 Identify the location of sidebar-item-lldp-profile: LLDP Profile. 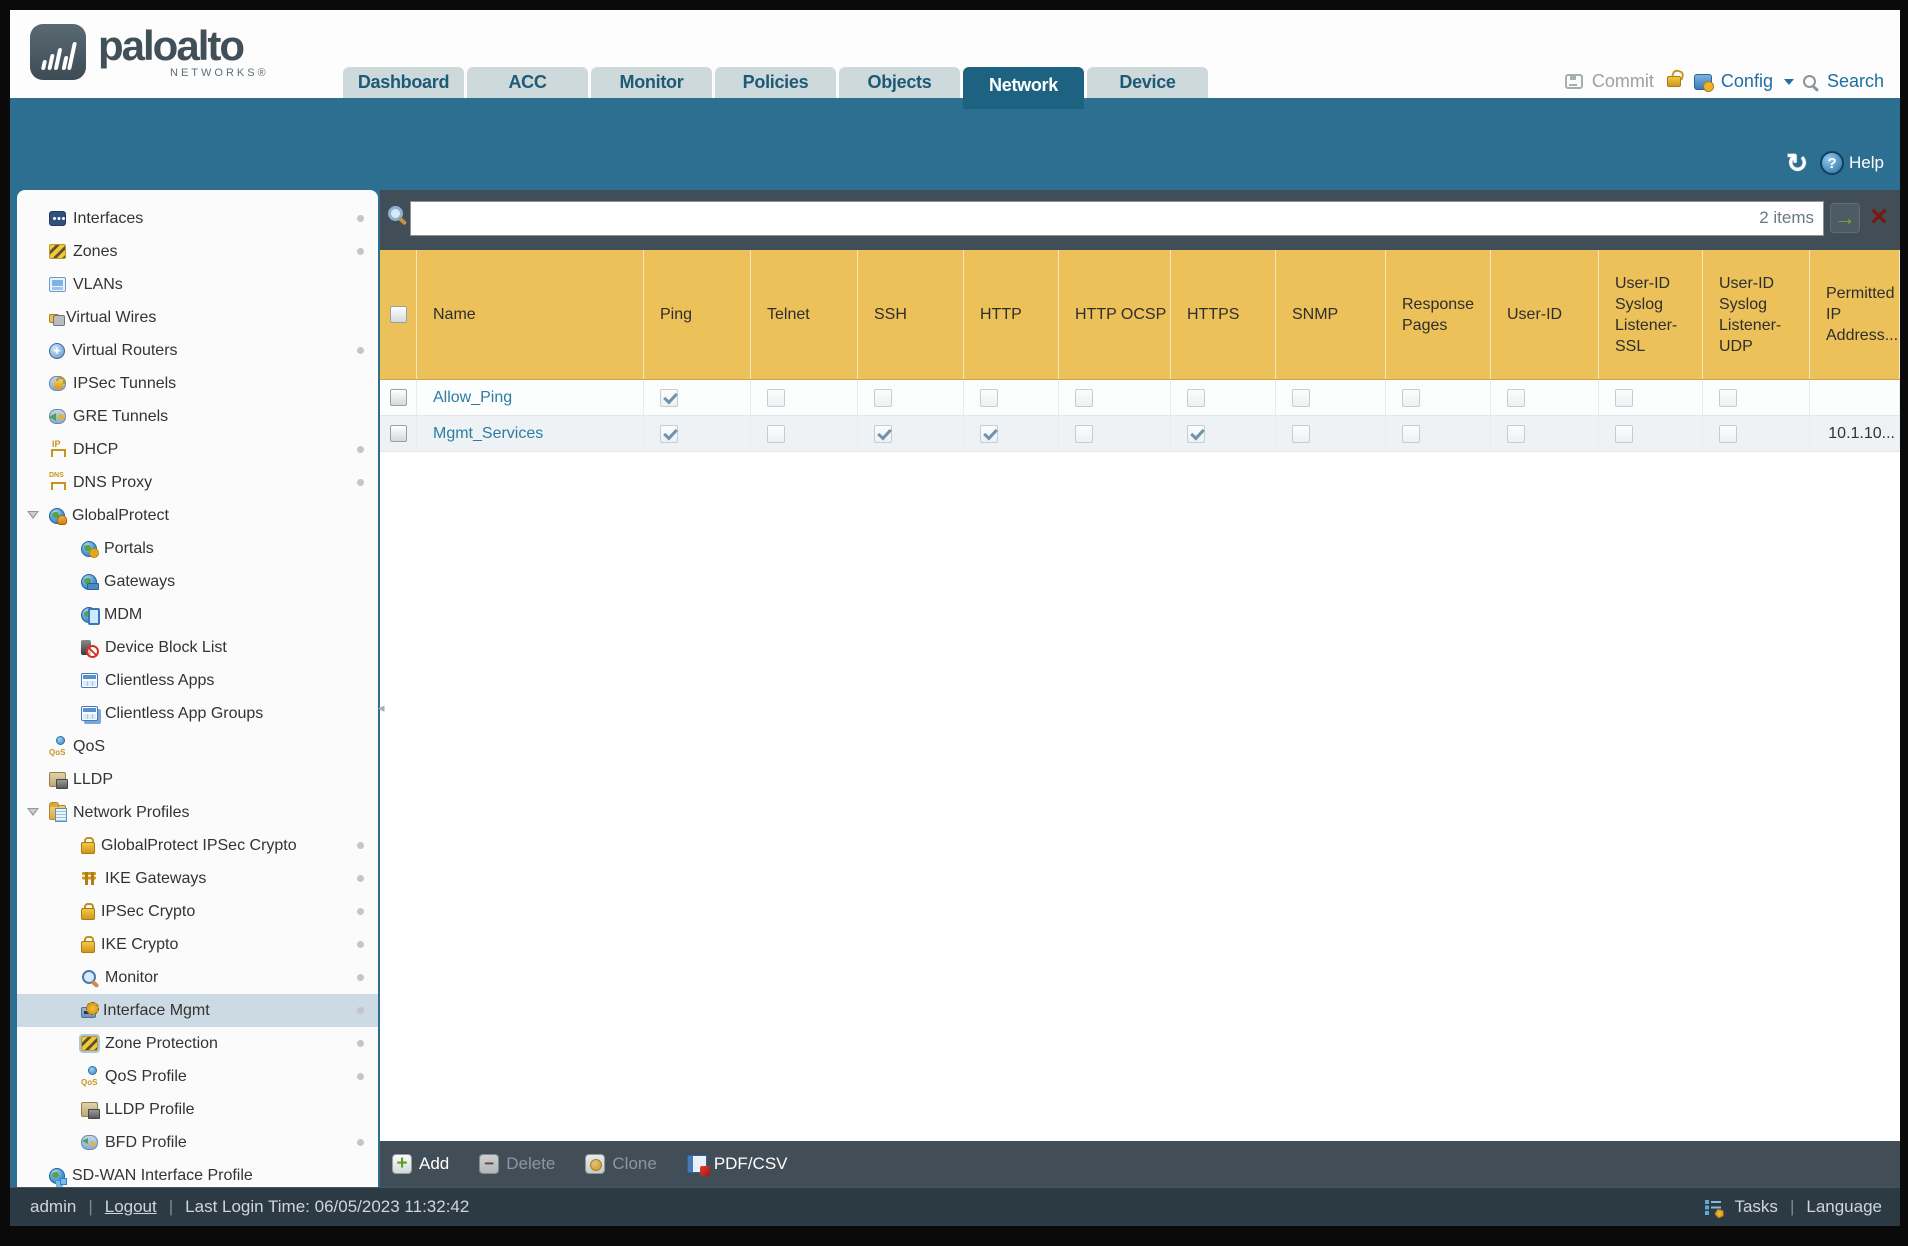
(197, 1109).